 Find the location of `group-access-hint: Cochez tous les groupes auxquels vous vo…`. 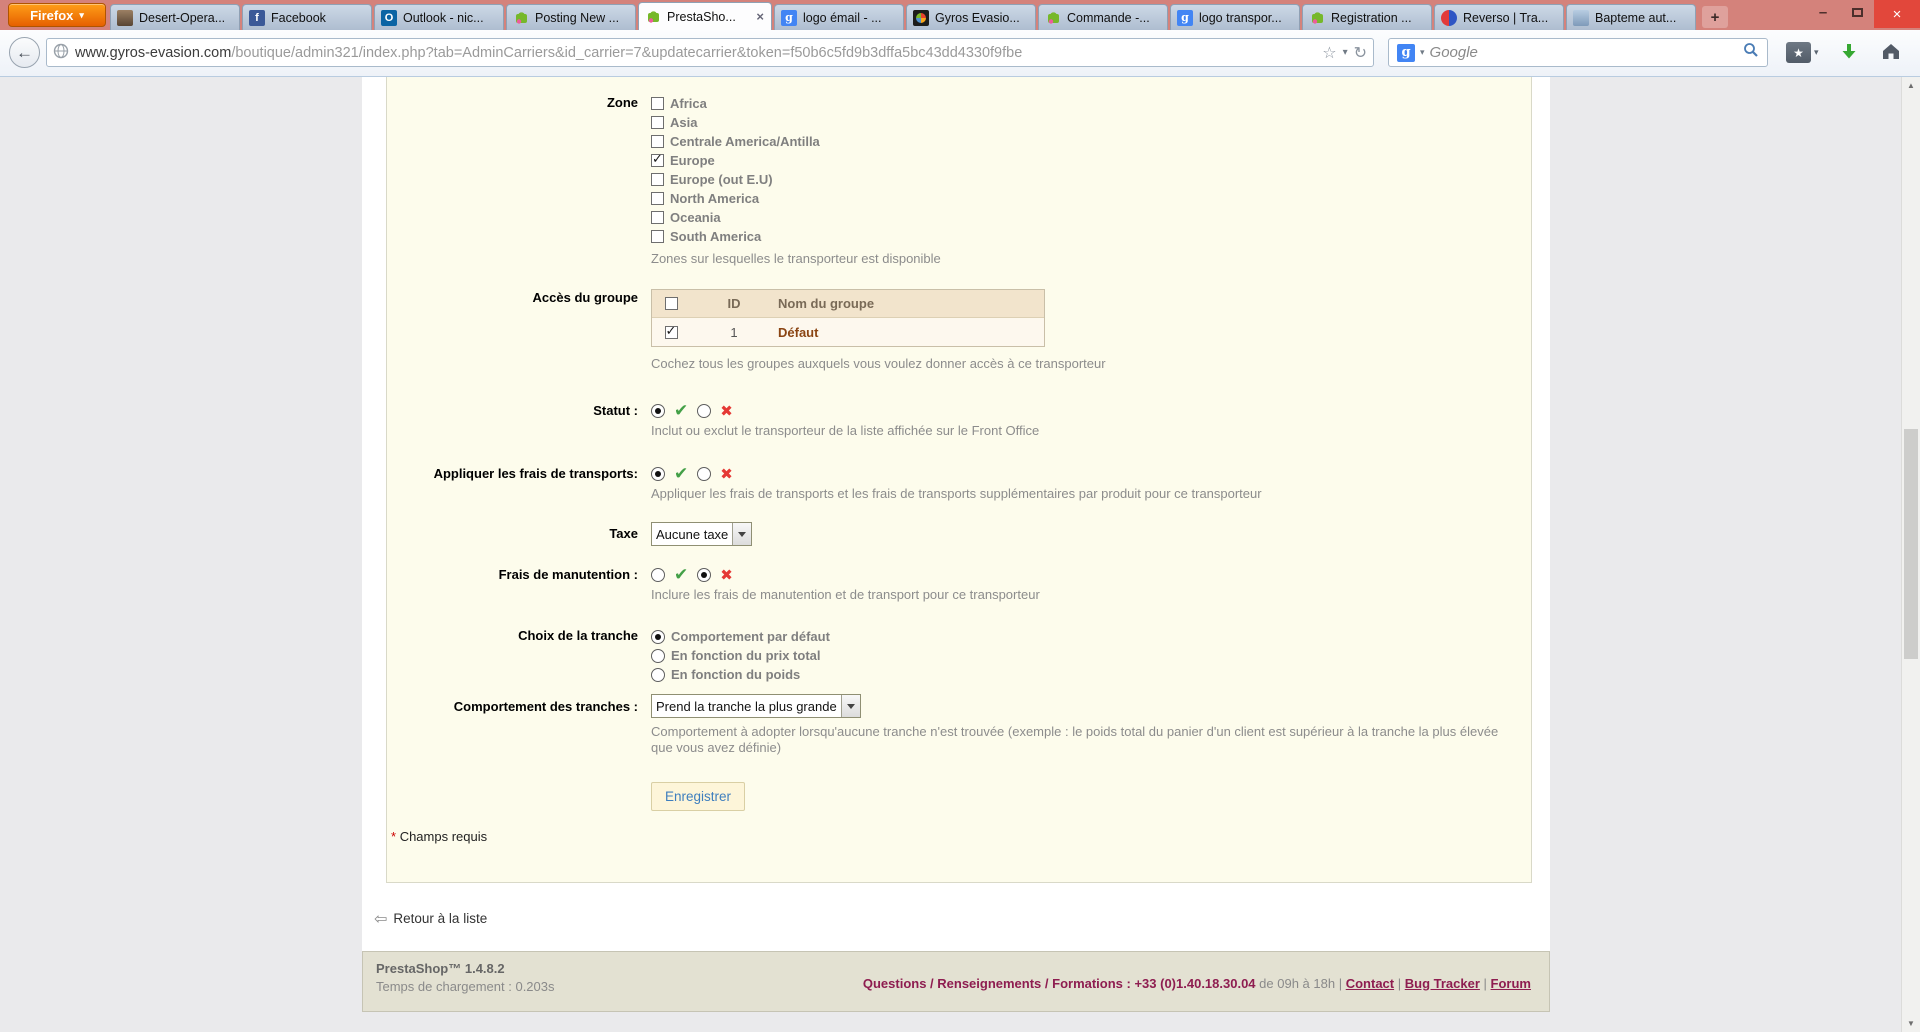

group-access-hint: Cochez tous les groupes auxquels vous vo… is located at coordinates (878, 363).